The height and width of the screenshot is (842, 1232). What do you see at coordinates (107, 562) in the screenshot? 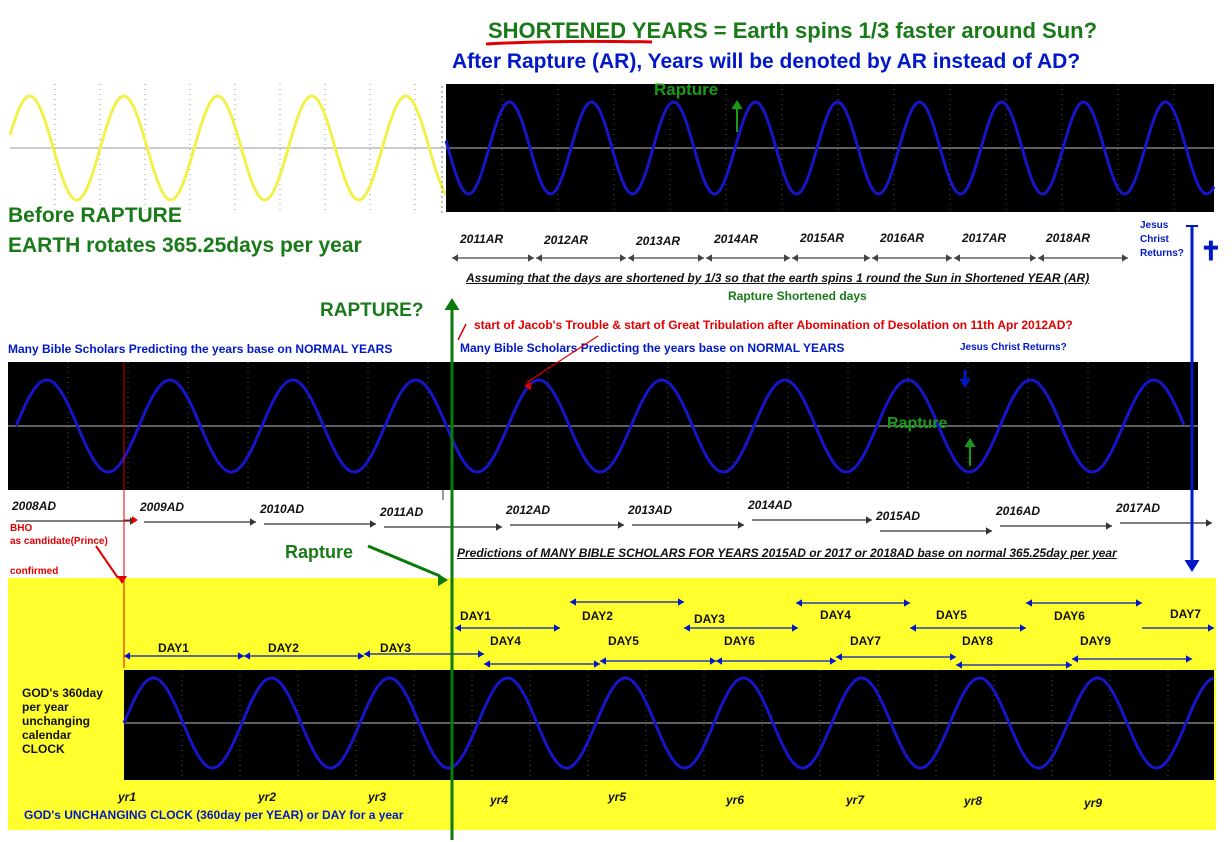
I see `covenant-arrow-line` at bounding box center [107, 562].